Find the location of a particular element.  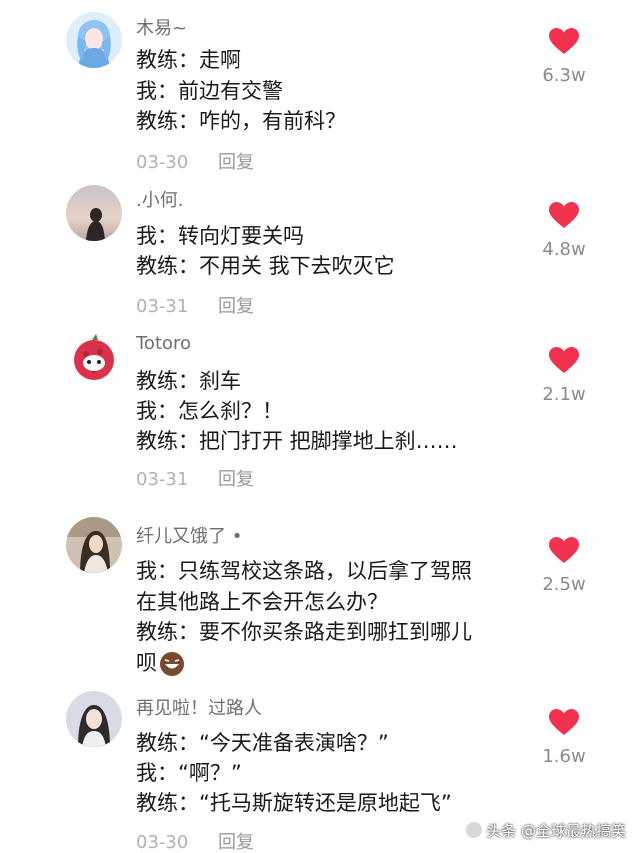

comment-text: 我：转向灯要关吗 is located at coordinates (220, 236).